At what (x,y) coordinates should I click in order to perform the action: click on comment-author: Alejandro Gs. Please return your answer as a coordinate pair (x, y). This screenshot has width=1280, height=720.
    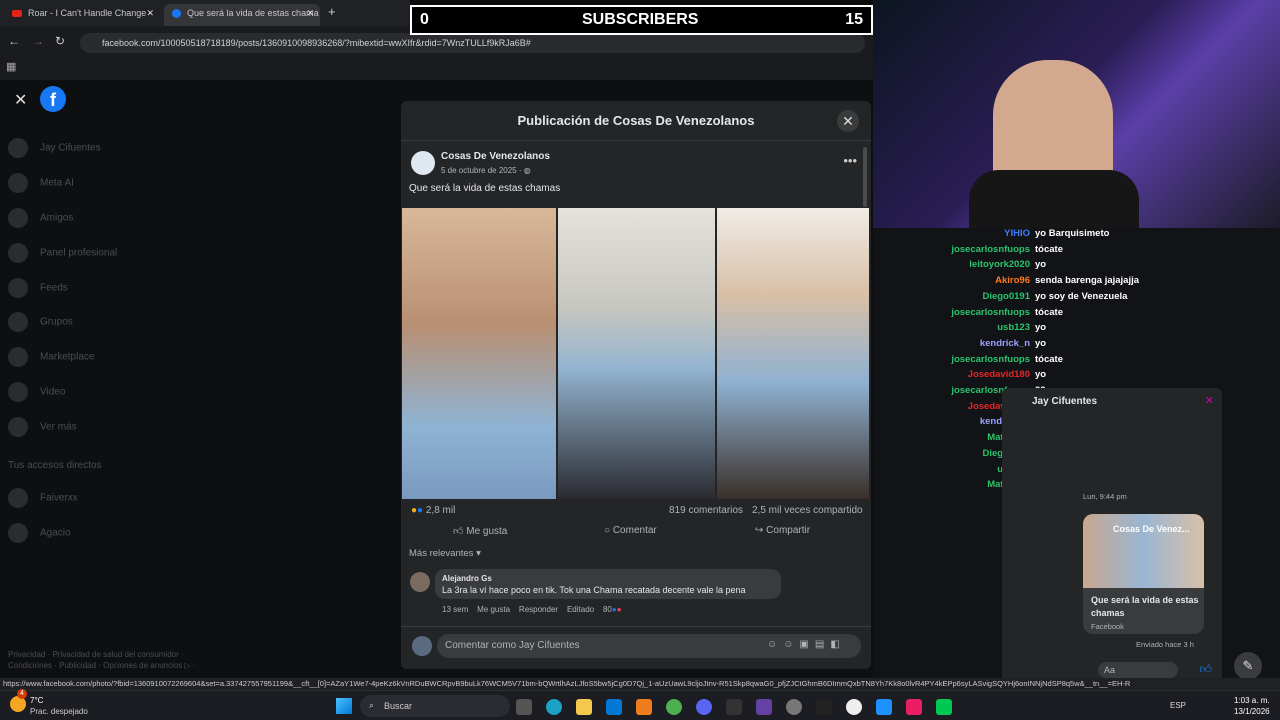
    Looking at the image, I should click on (467, 578).